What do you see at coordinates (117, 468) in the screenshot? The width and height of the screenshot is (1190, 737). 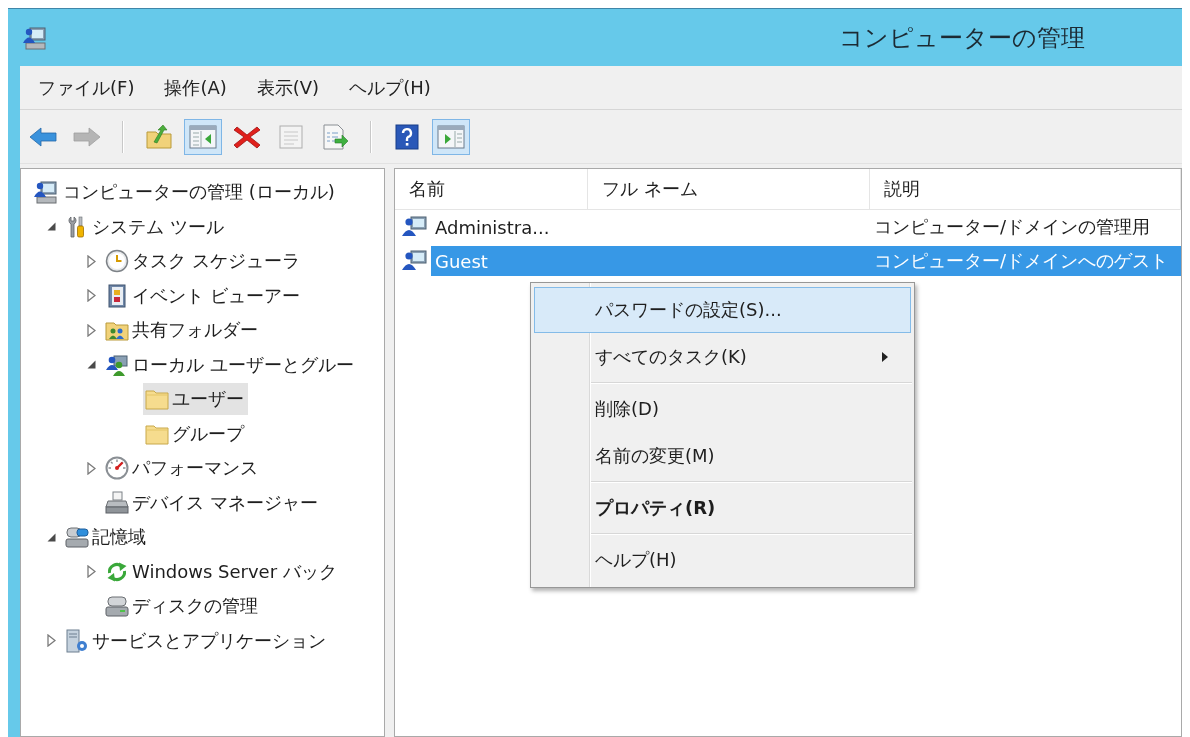 I see `gauge-icon` at bounding box center [117, 468].